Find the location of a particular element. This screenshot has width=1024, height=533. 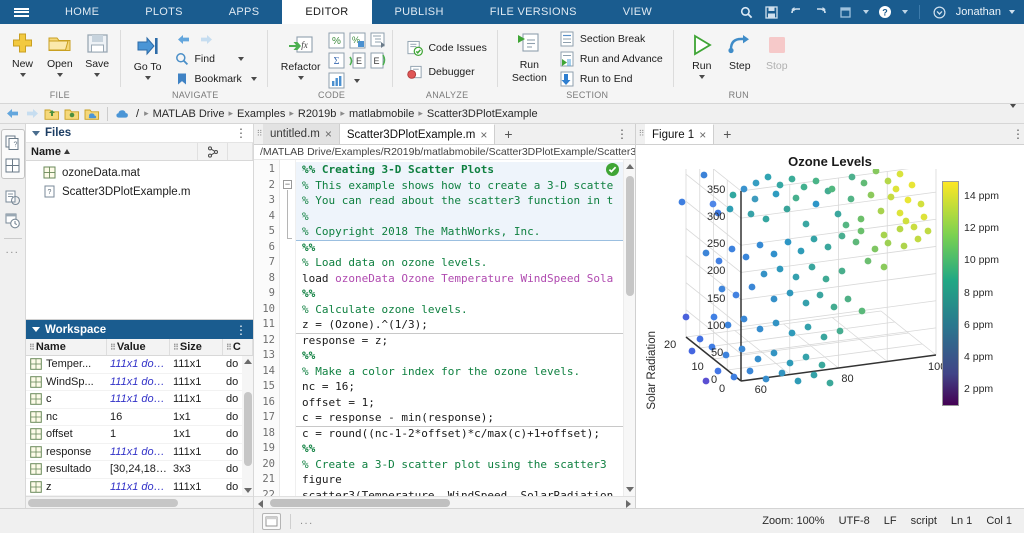

breadcrumb-item: R2019b is located at coordinates (317, 114).